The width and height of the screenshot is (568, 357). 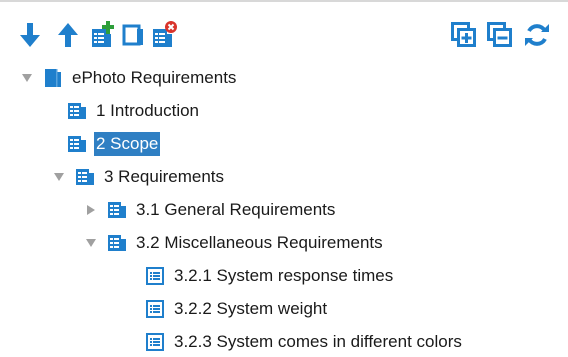 What do you see at coordinates (284, 35) in the screenshot?
I see `toolbar` at bounding box center [284, 35].